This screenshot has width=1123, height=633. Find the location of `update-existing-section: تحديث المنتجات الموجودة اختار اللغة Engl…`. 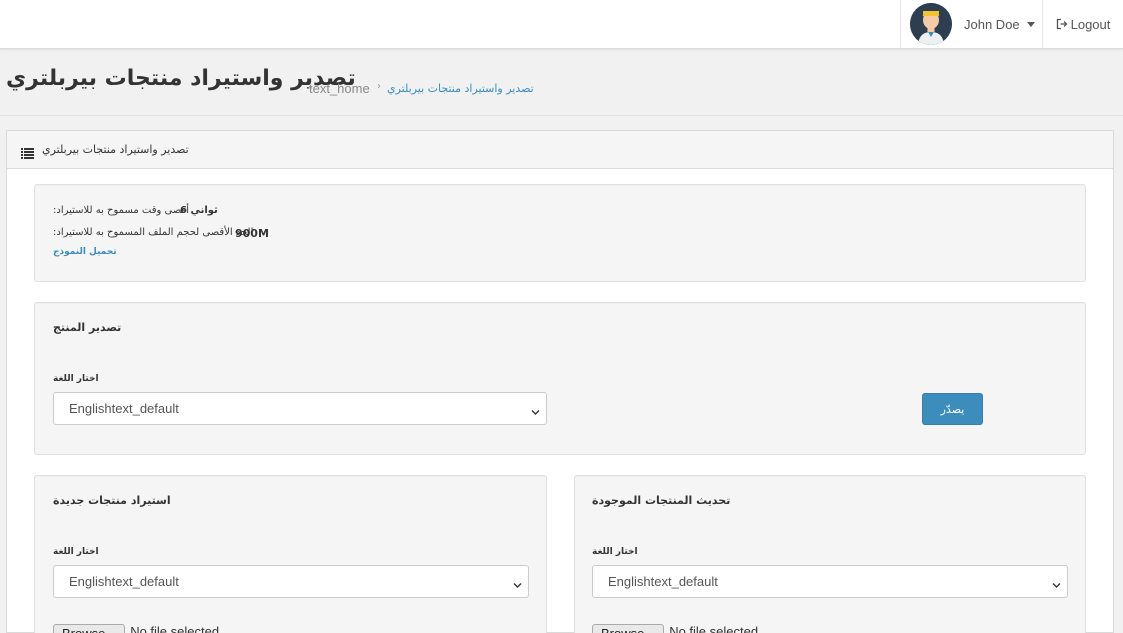

update-existing-section: تحديث المنتجات الموجودة اختار اللغة Engl… is located at coordinates (830, 554).